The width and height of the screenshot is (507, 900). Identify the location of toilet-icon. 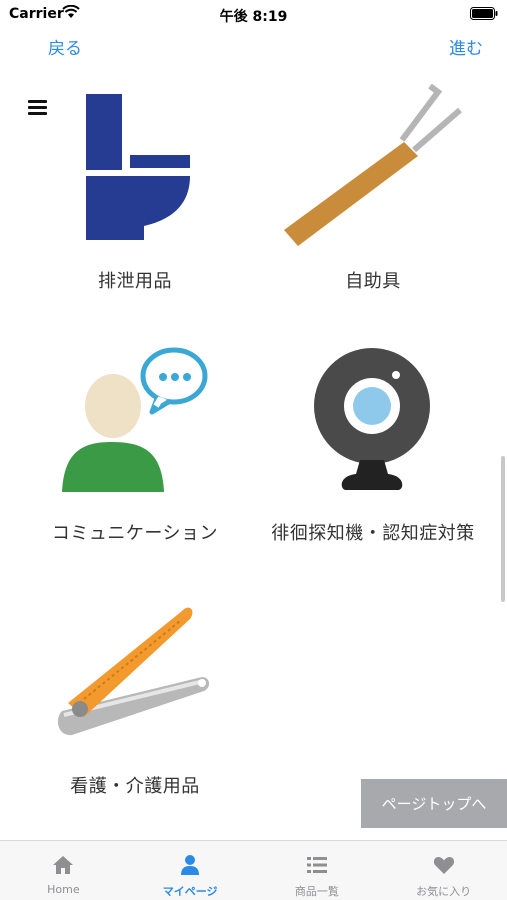
(138, 167).